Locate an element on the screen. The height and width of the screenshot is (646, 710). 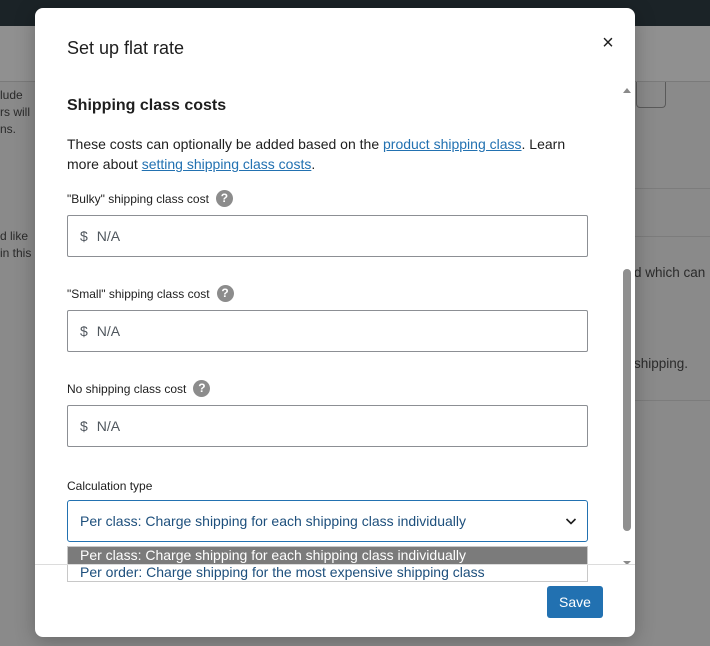
calculation-type-label: Calculation type is located at coordinates (110, 486).